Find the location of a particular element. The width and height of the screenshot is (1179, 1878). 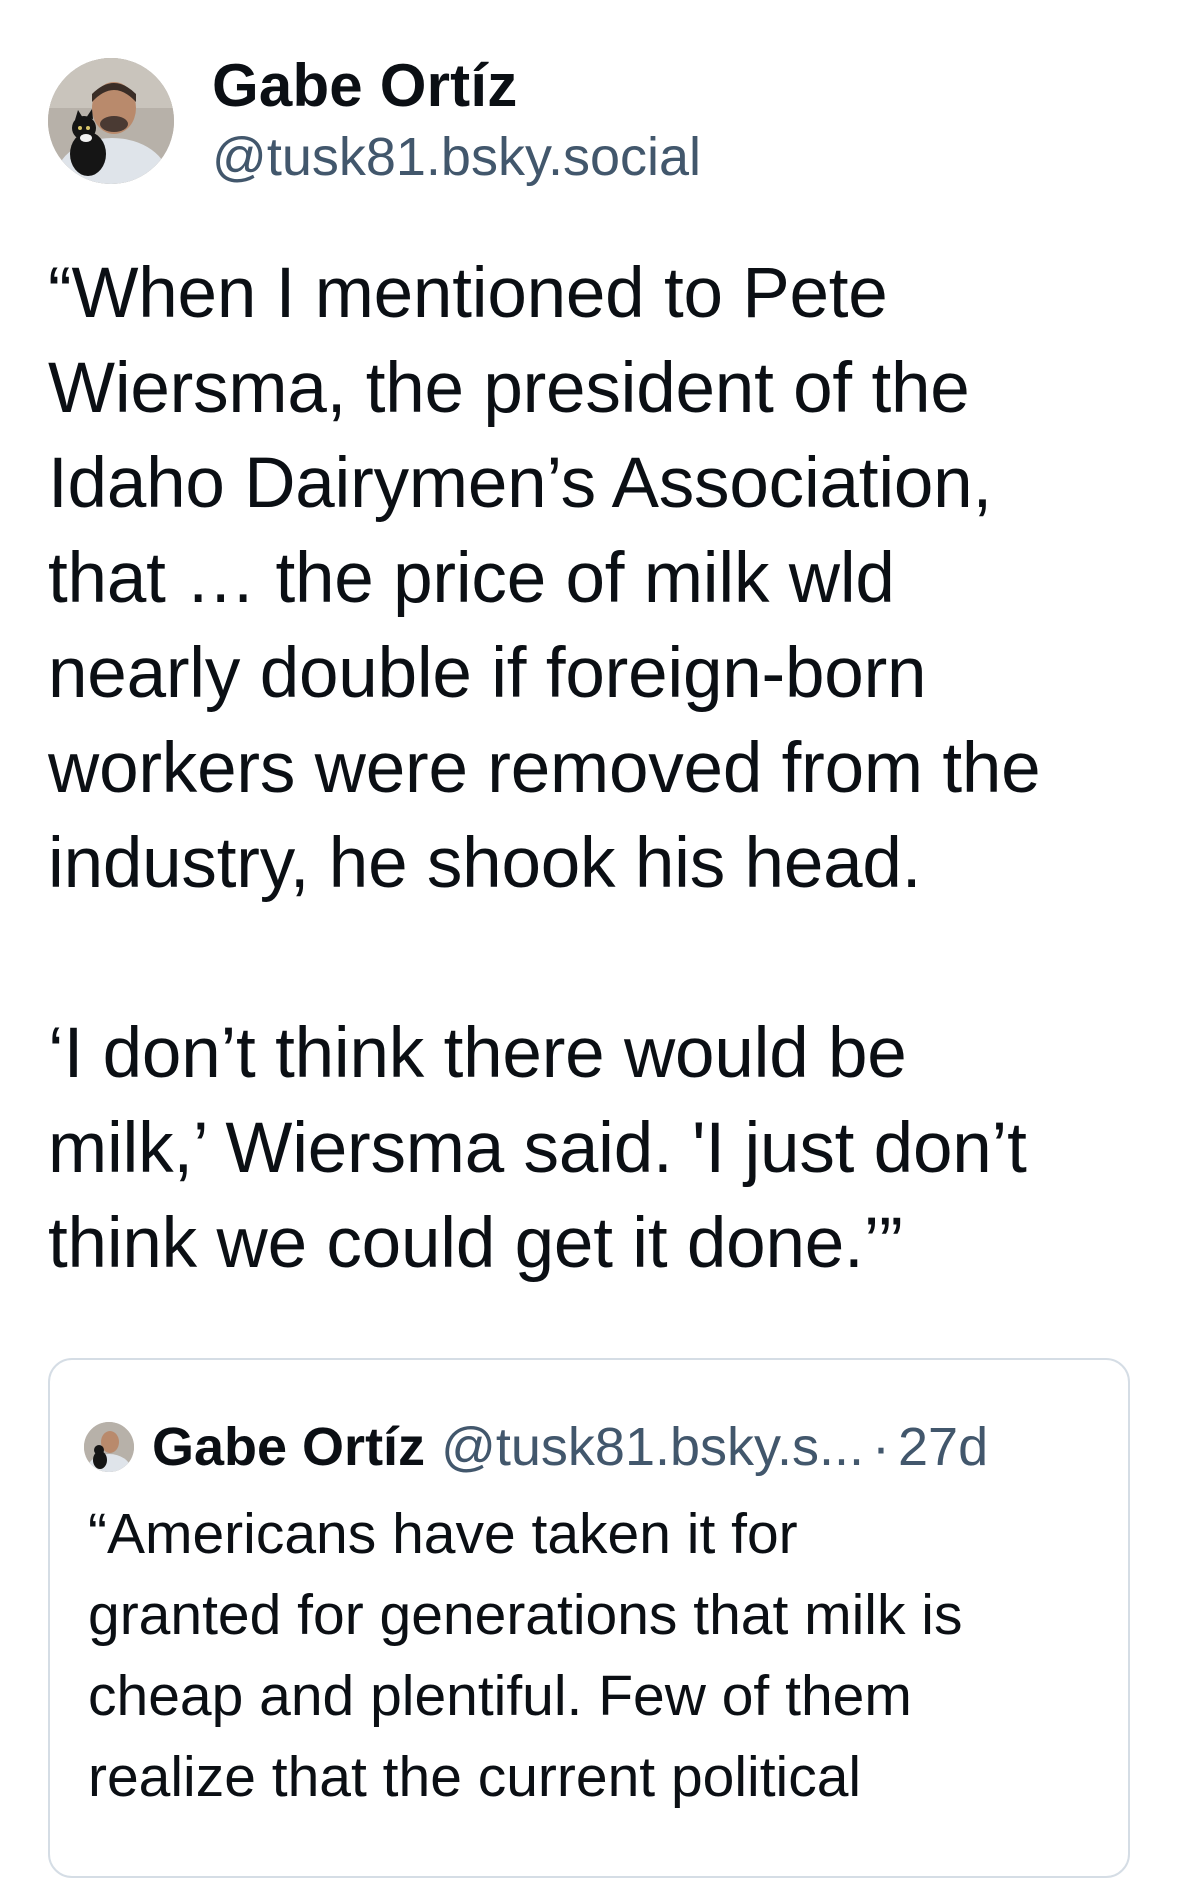

quoted-post-age: 27d is located at coordinates (943, 1447).